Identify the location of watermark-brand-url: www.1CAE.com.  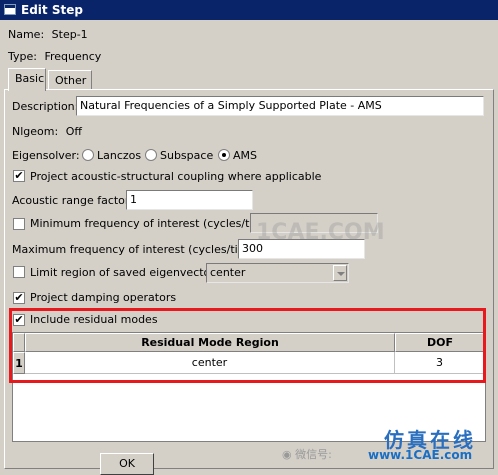
(420, 455).